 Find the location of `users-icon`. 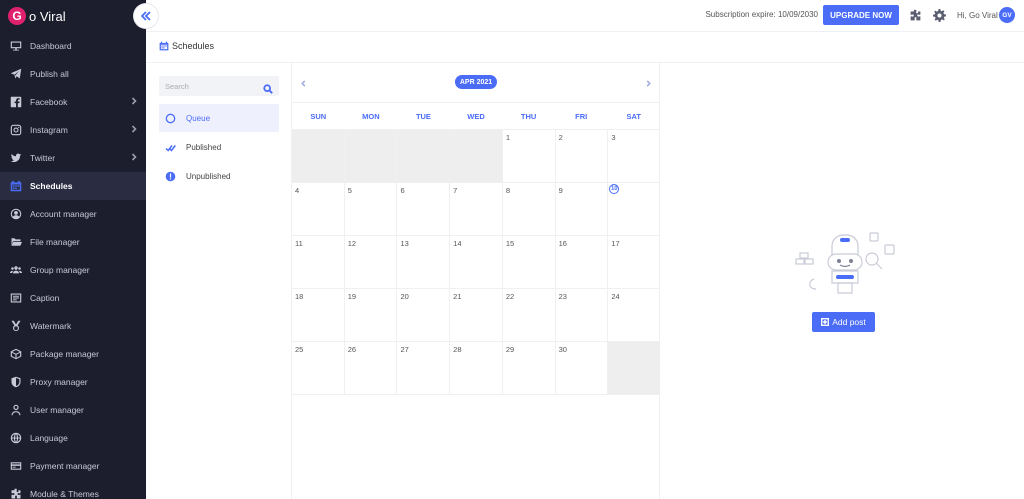

users-icon is located at coordinates (16, 270).